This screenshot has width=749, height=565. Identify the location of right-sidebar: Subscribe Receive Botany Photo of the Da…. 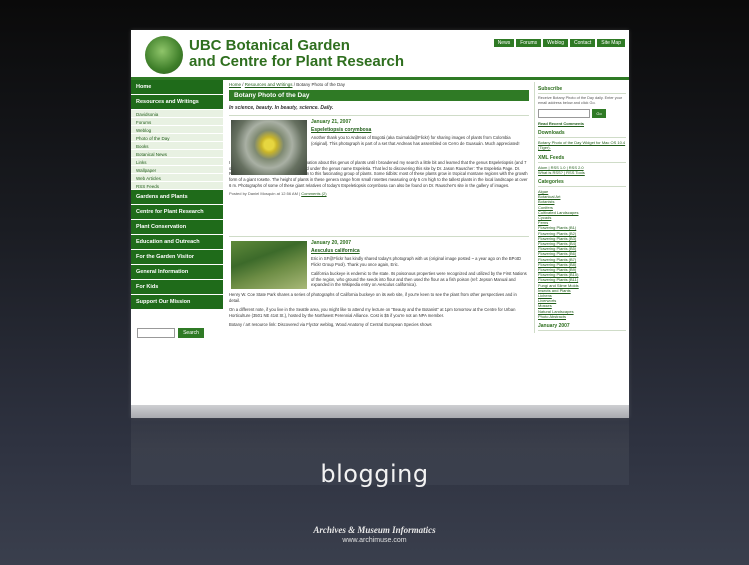
(580, 208).